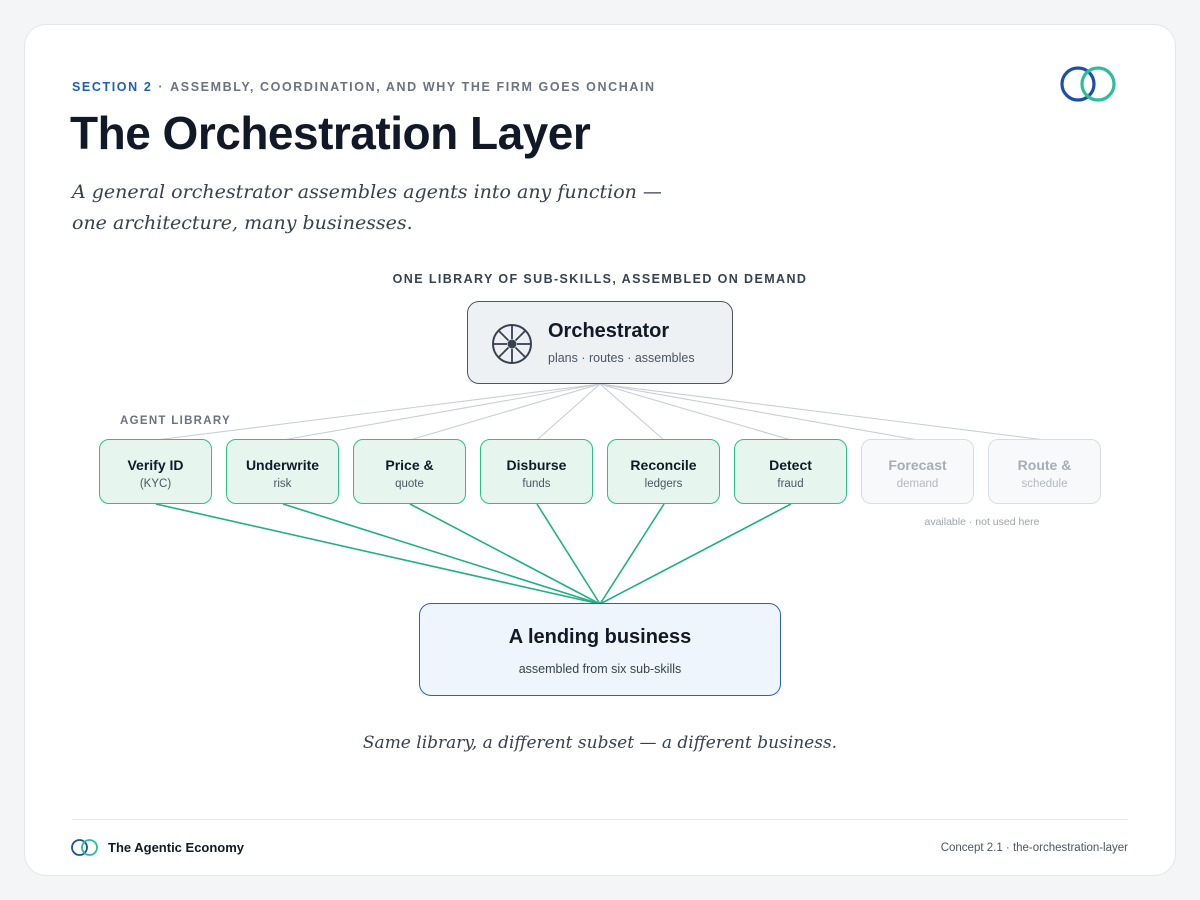 The image size is (1200, 900). Describe the element at coordinates (917, 484) in the screenshot. I see `skill-sub: demand` at that location.